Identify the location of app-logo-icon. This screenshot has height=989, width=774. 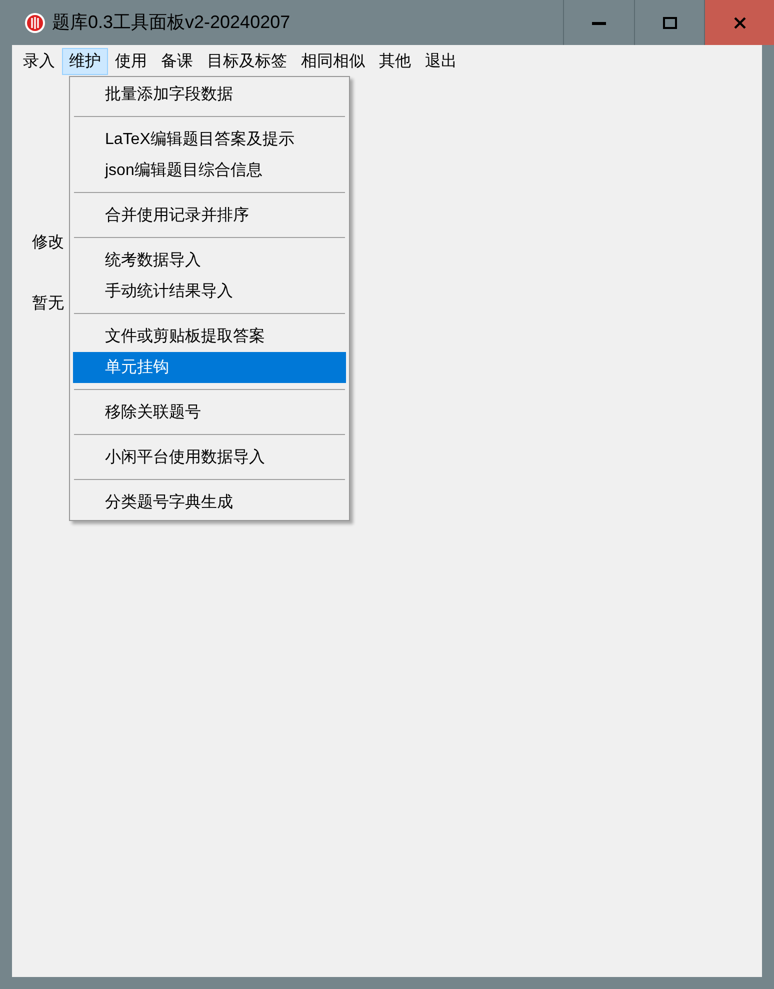
(35, 23).